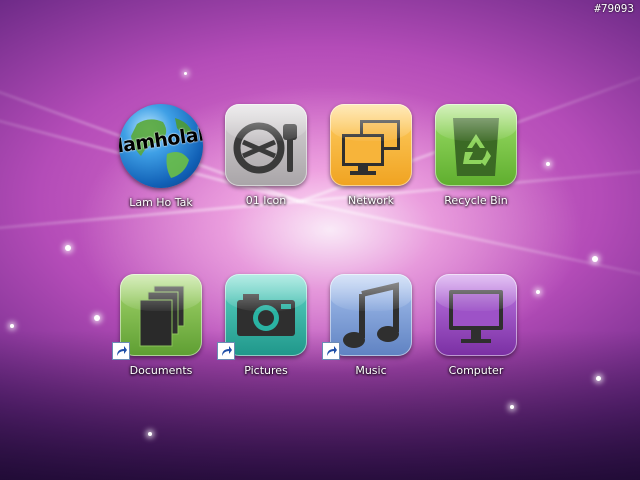 The width and height of the screenshot is (640, 480). Describe the element at coordinates (614, 8) in the screenshot. I see `image-id-watermark: #79093` at that location.